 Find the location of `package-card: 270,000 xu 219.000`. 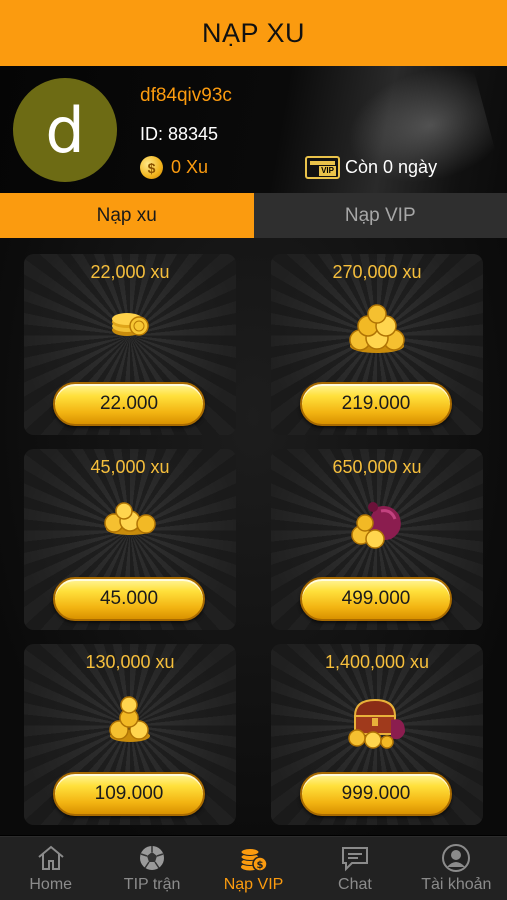

package-card: 270,000 xu 219.000 is located at coordinates (377, 344).